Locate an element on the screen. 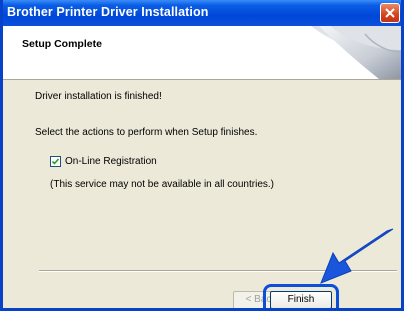 The height and width of the screenshot is (311, 404). window-title: Brother Printer Driver Installation is located at coordinates (108, 12).